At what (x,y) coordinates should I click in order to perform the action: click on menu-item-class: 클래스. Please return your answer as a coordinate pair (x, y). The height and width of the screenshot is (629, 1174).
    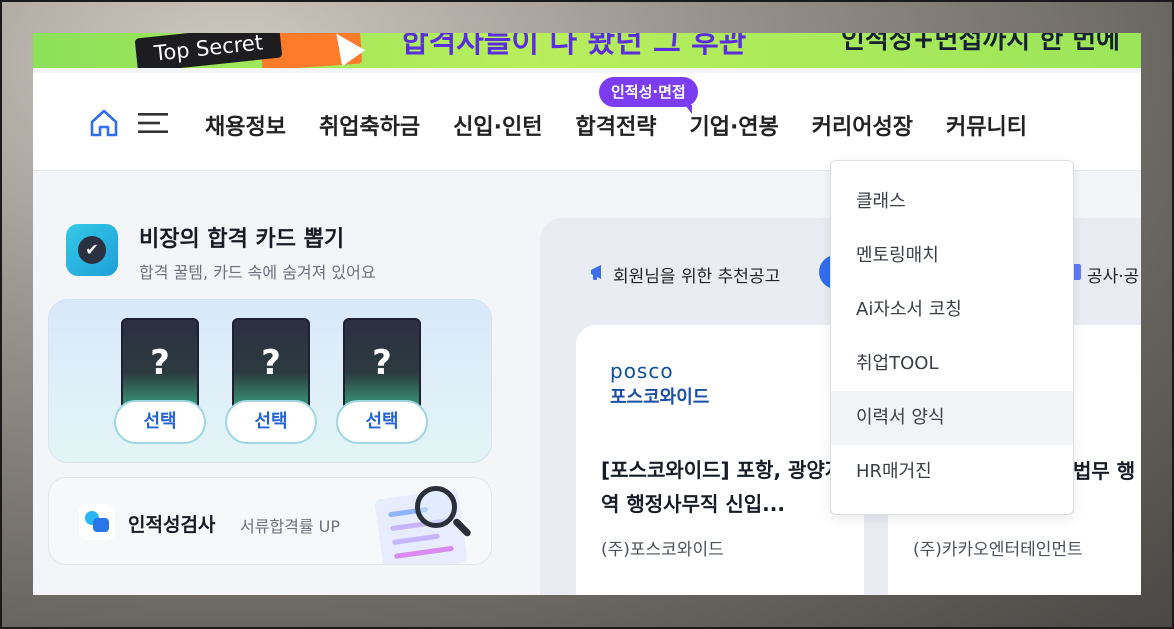
    Looking at the image, I should click on (952, 202).